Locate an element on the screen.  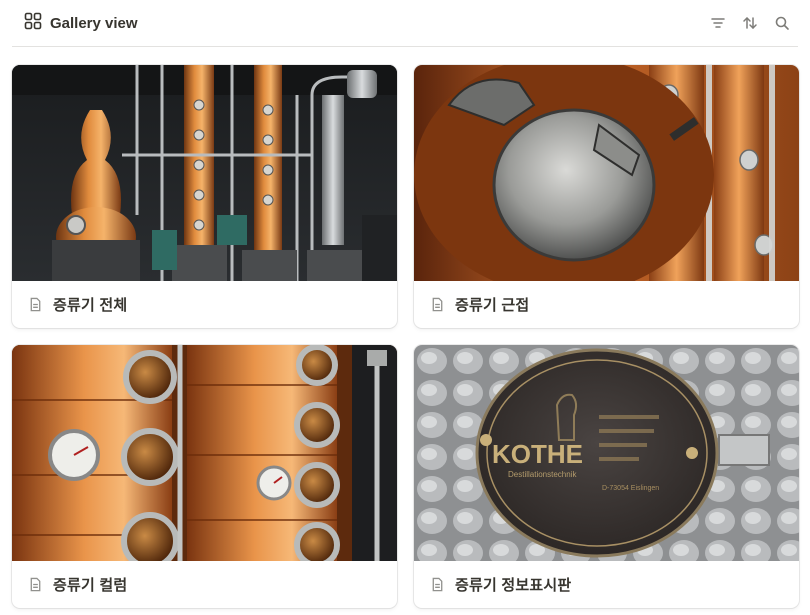
search-button is located at coordinates (782, 23).